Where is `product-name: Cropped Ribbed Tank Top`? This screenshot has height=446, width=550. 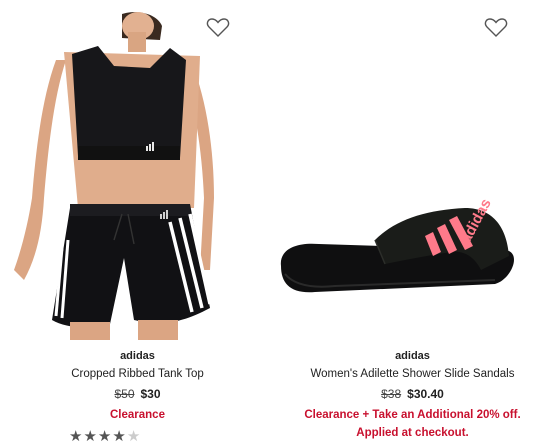 product-name: Cropped Ribbed Tank Top is located at coordinates (137, 374).